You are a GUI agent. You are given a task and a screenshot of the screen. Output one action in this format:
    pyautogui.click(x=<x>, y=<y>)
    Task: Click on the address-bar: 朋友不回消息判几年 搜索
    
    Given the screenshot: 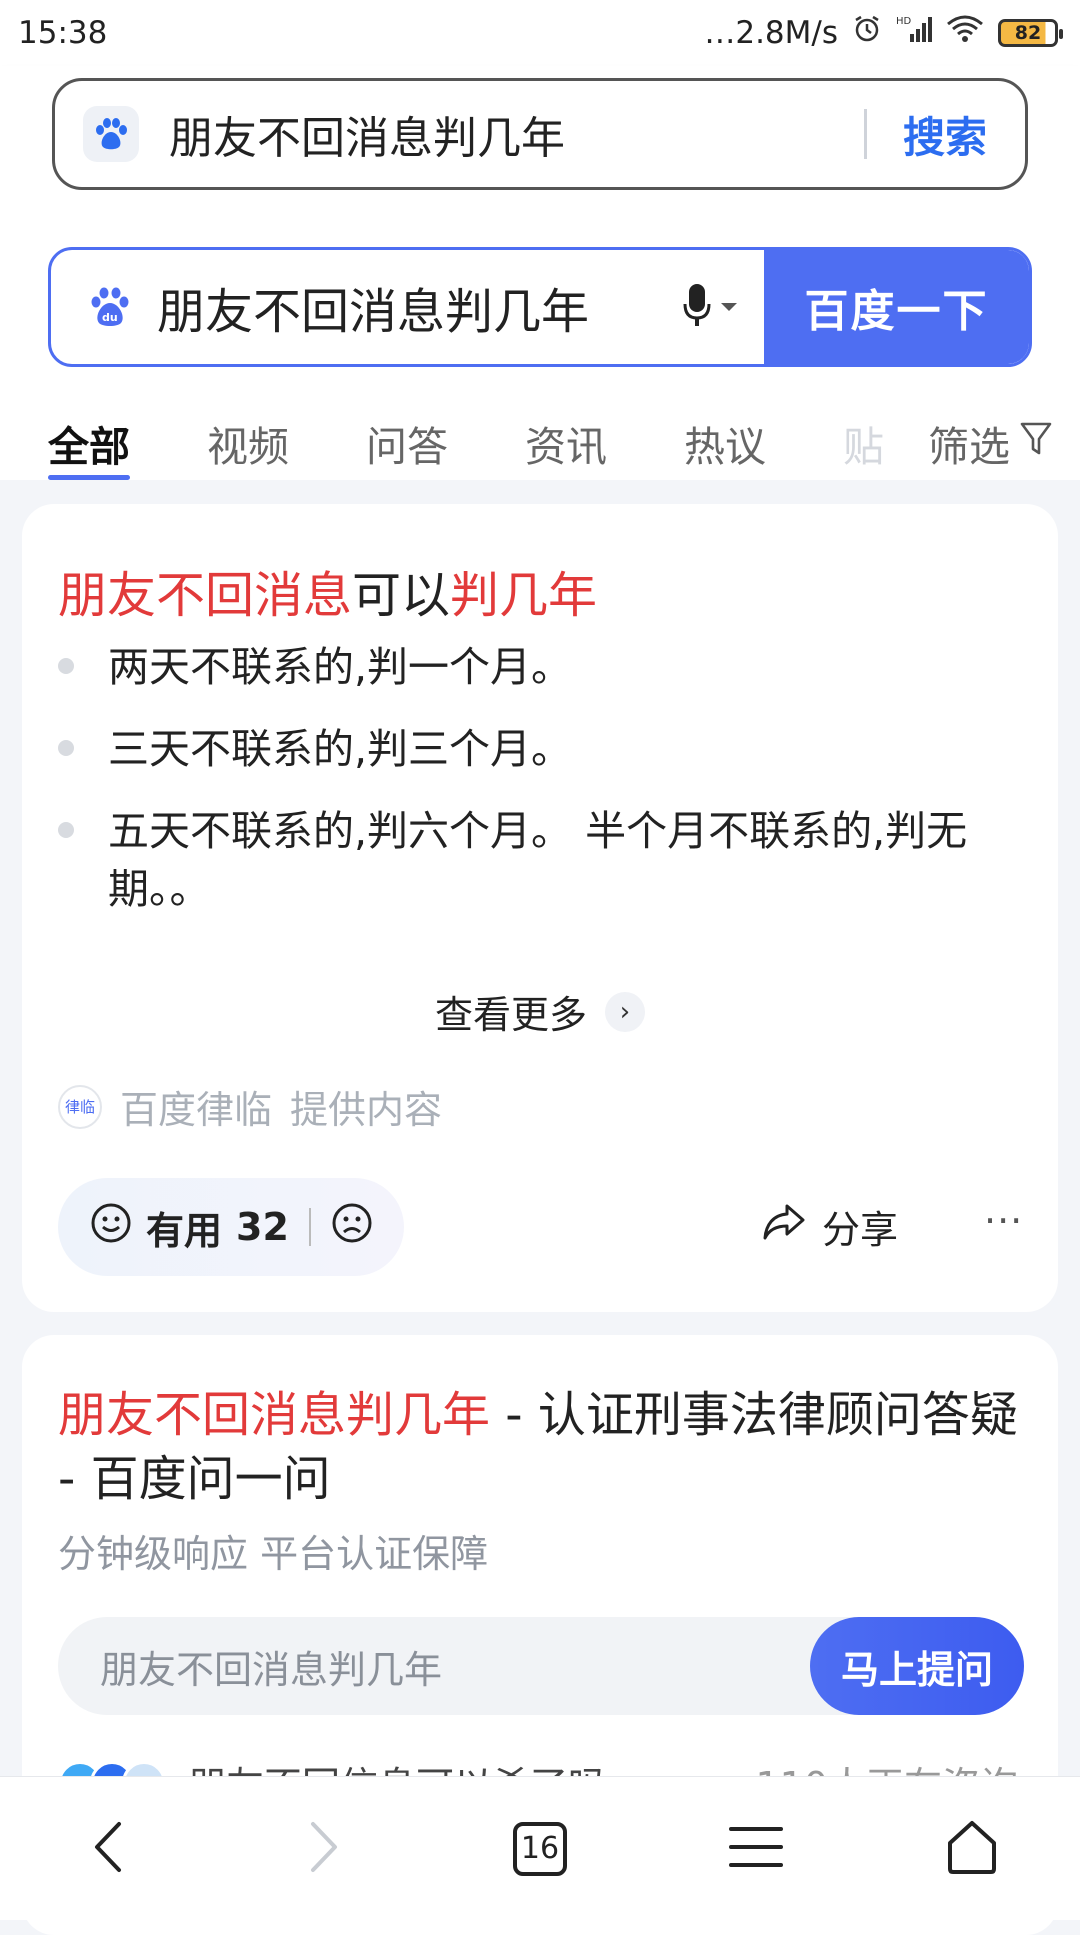 What is the action you would take?
    pyautogui.click(x=540, y=134)
    